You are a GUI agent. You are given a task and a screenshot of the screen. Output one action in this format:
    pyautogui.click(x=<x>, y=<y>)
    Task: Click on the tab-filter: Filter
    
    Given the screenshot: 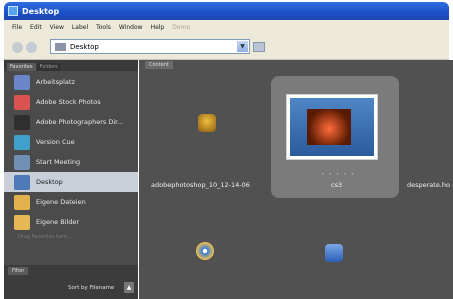 What is the action you would take?
    pyautogui.click(x=18, y=271)
    